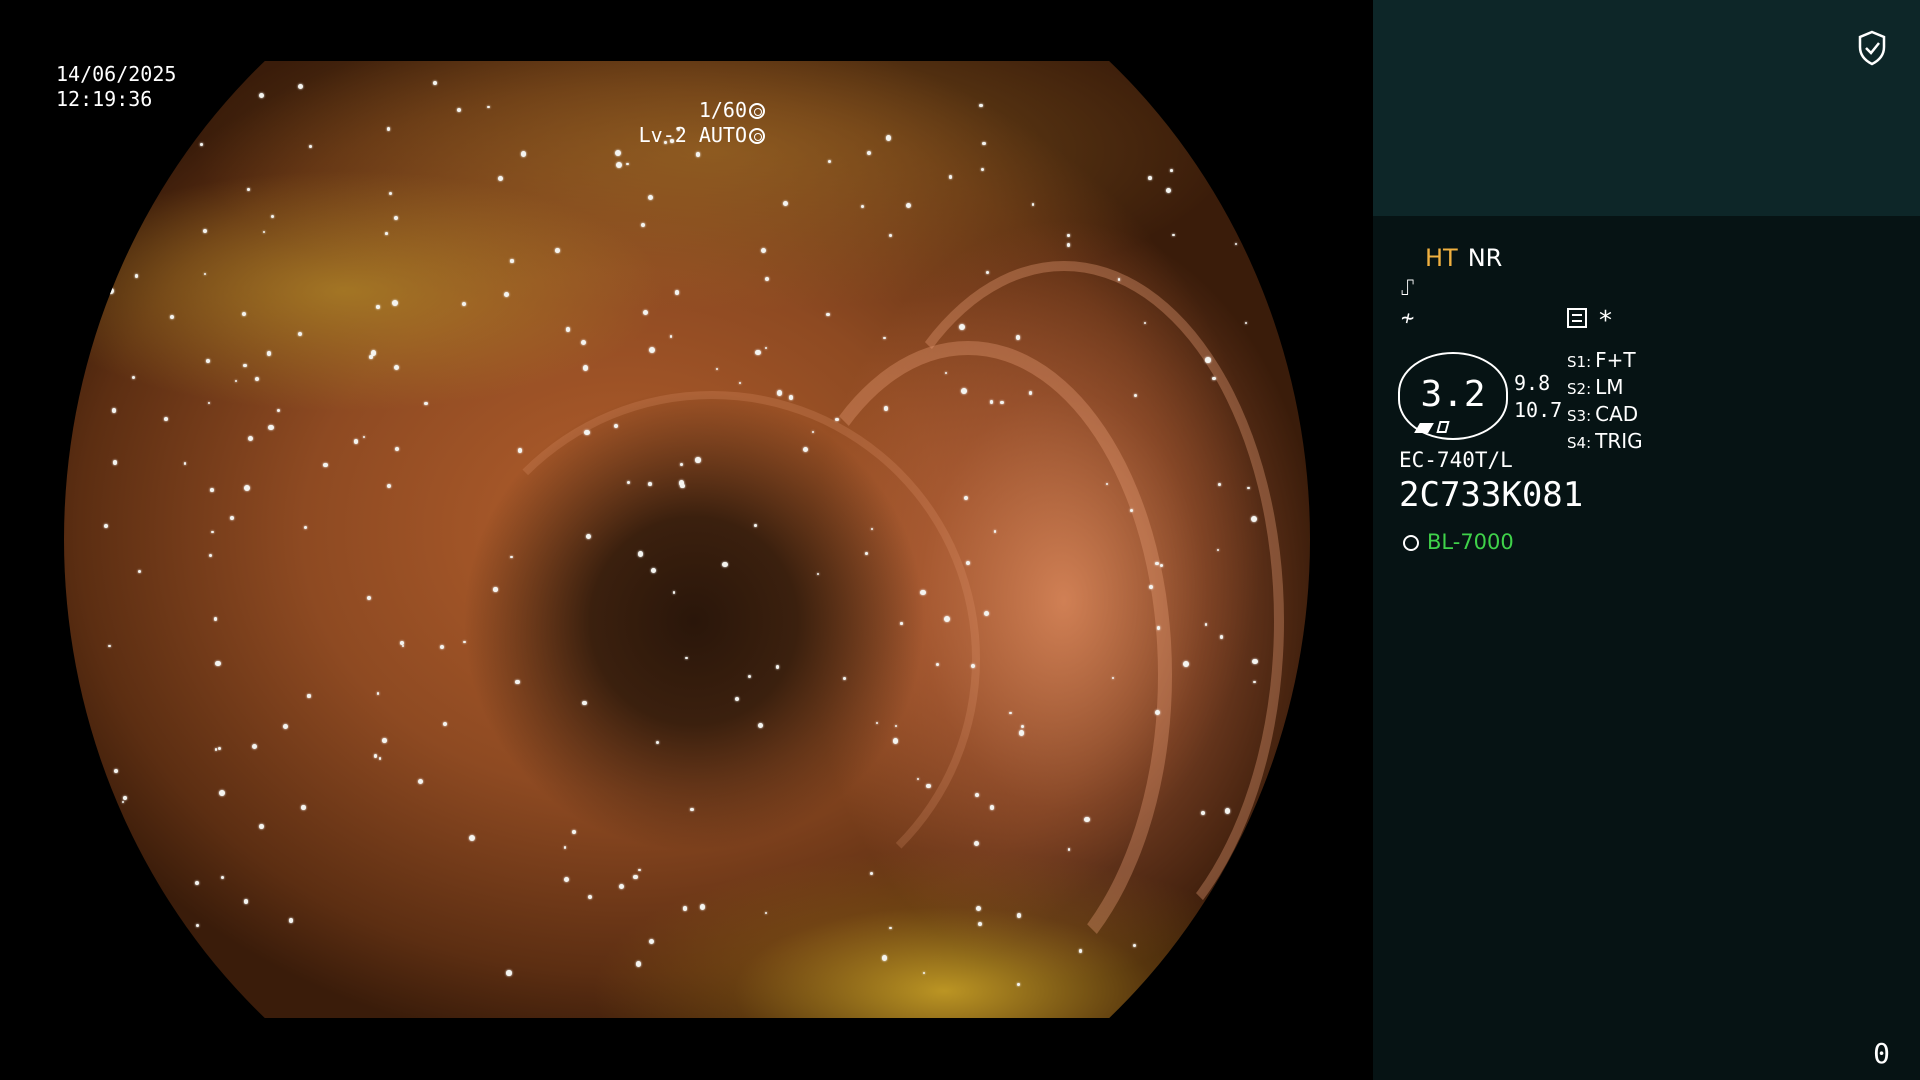 The width and height of the screenshot is (1920, 1080). Describe the element at coordinates (757, 136) in the screenshot. I see `iris-icon` at that location.